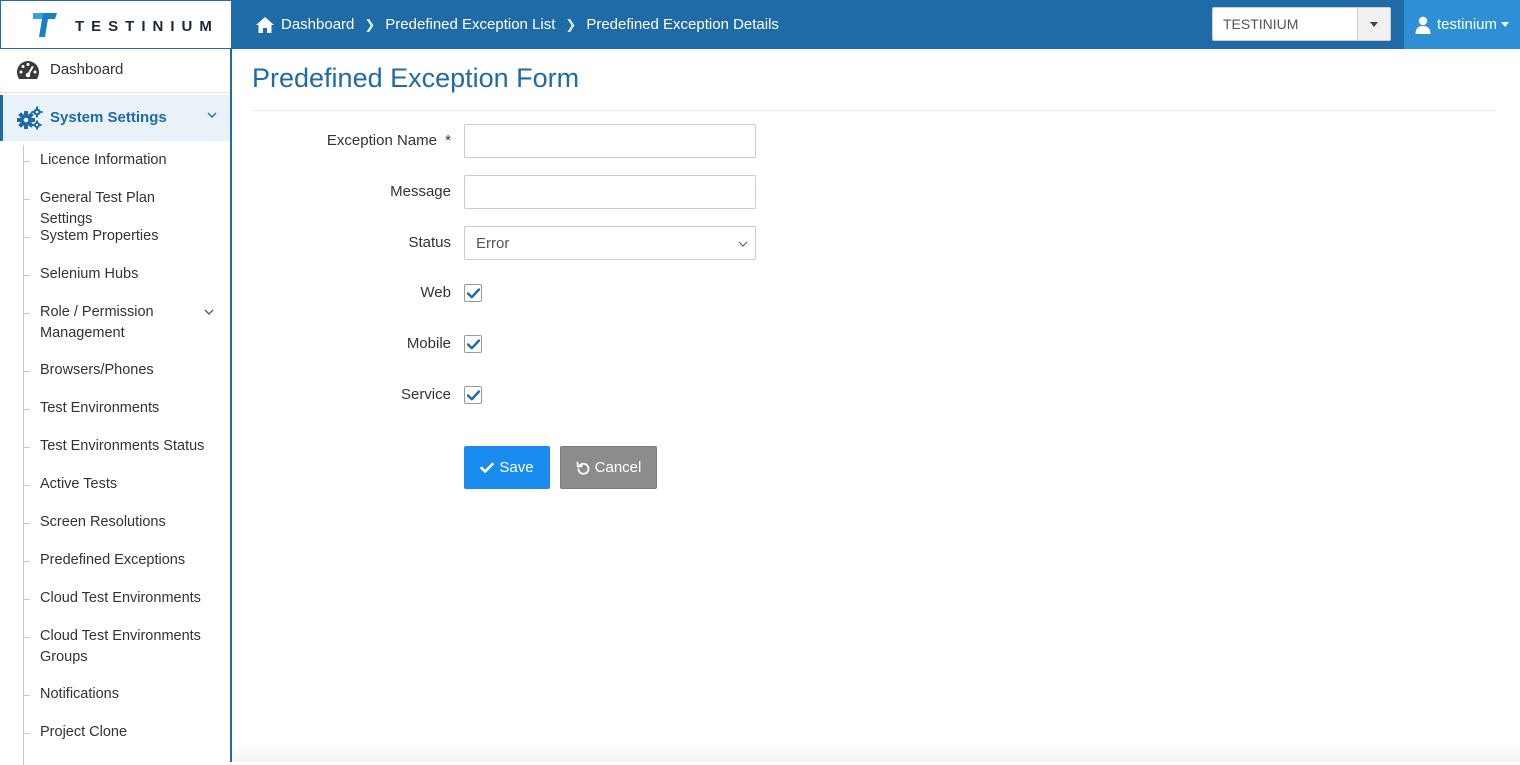 This screenshot has height=765, width=1520. I want to click on sidebar-item-test-environments: Test Environments, so click(125, 408).